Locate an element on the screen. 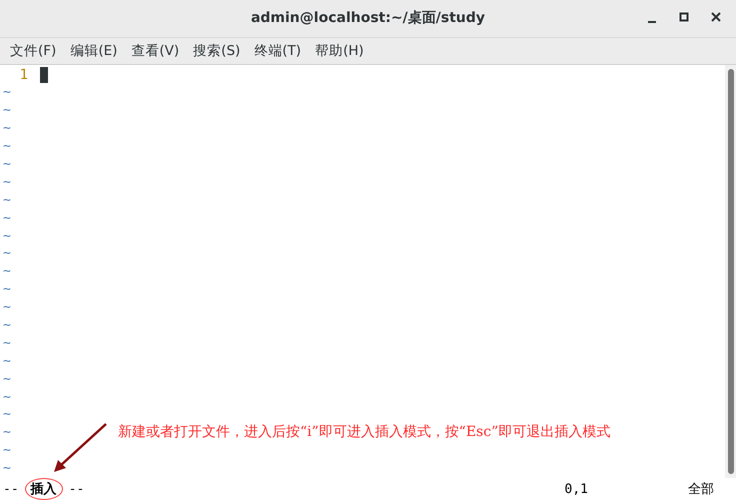 The image size is (736, 500). scrollbar is located at coordinates (730, 271).